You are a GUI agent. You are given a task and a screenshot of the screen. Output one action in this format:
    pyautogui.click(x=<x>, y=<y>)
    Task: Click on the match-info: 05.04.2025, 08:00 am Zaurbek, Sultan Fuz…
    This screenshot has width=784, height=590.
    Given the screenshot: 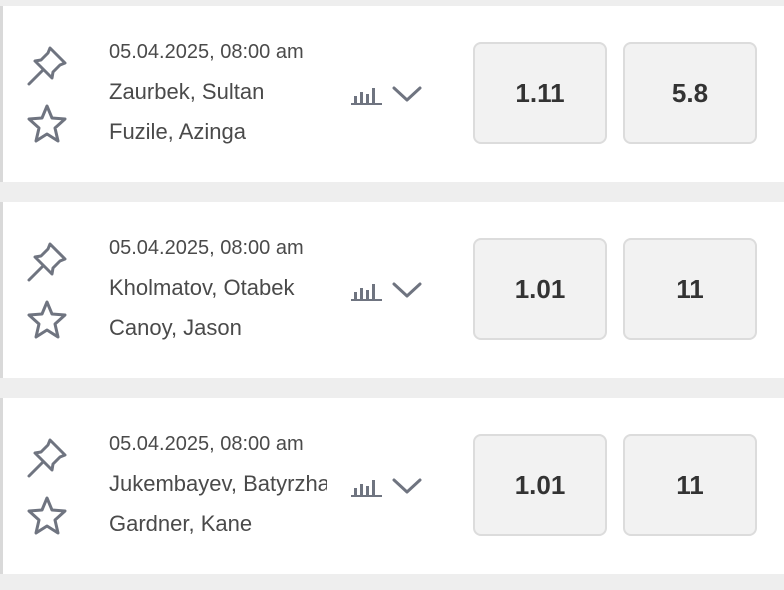 What is the action you would take?
    pyautogui.click(x=218, y=92)
    